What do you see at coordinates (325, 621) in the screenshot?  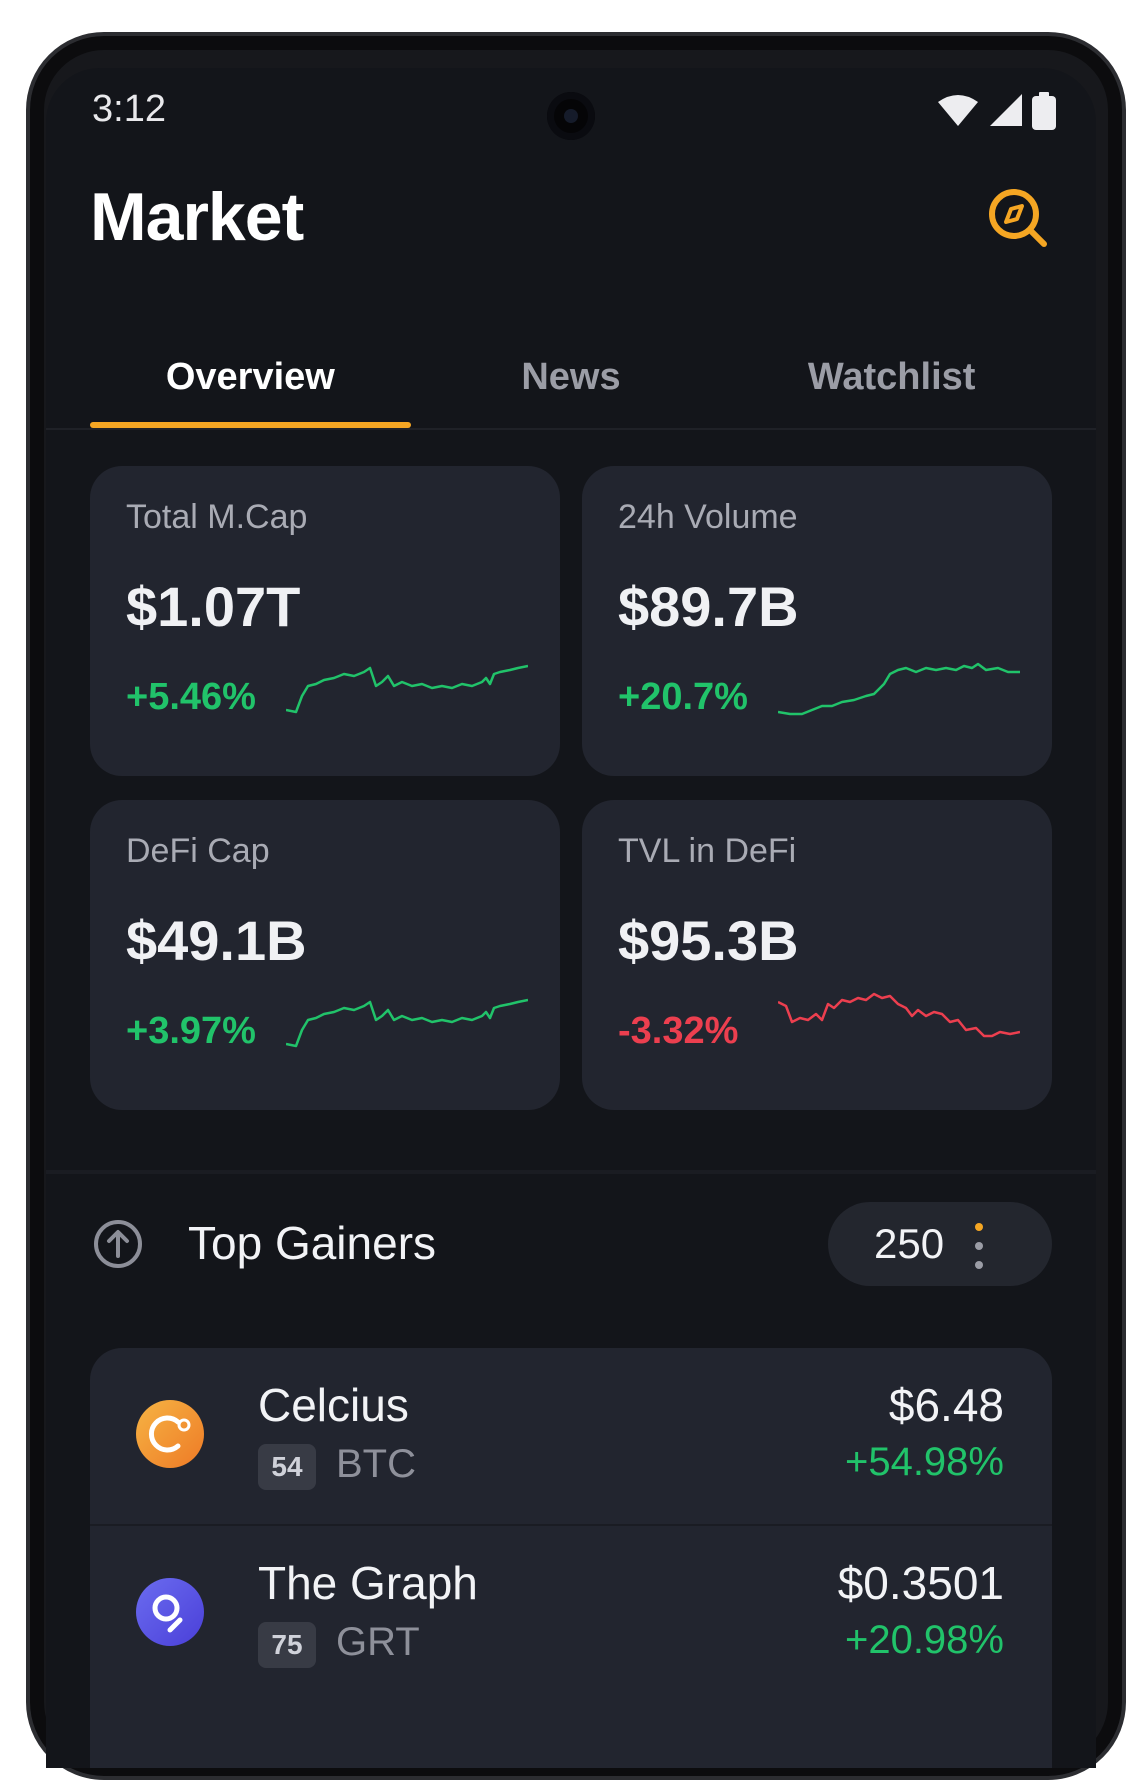 I see `stat-card-total-mcap: Total M.Cap $1.07T +5.46%` at bounding box center [325, 621].